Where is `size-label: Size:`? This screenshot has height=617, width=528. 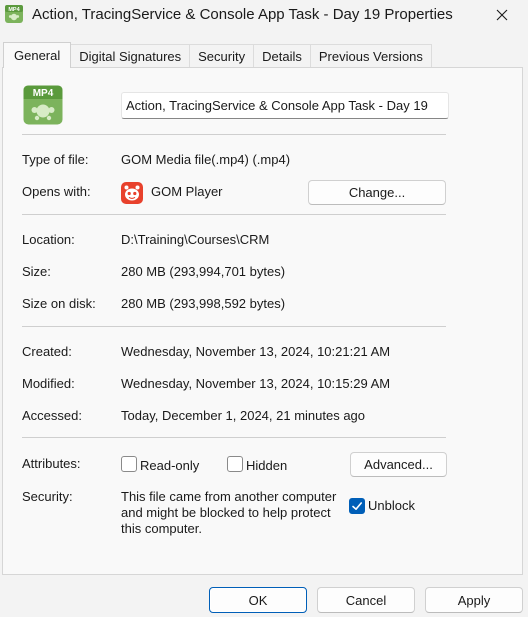
size-label: Size: is located at coordinates (36, 271).